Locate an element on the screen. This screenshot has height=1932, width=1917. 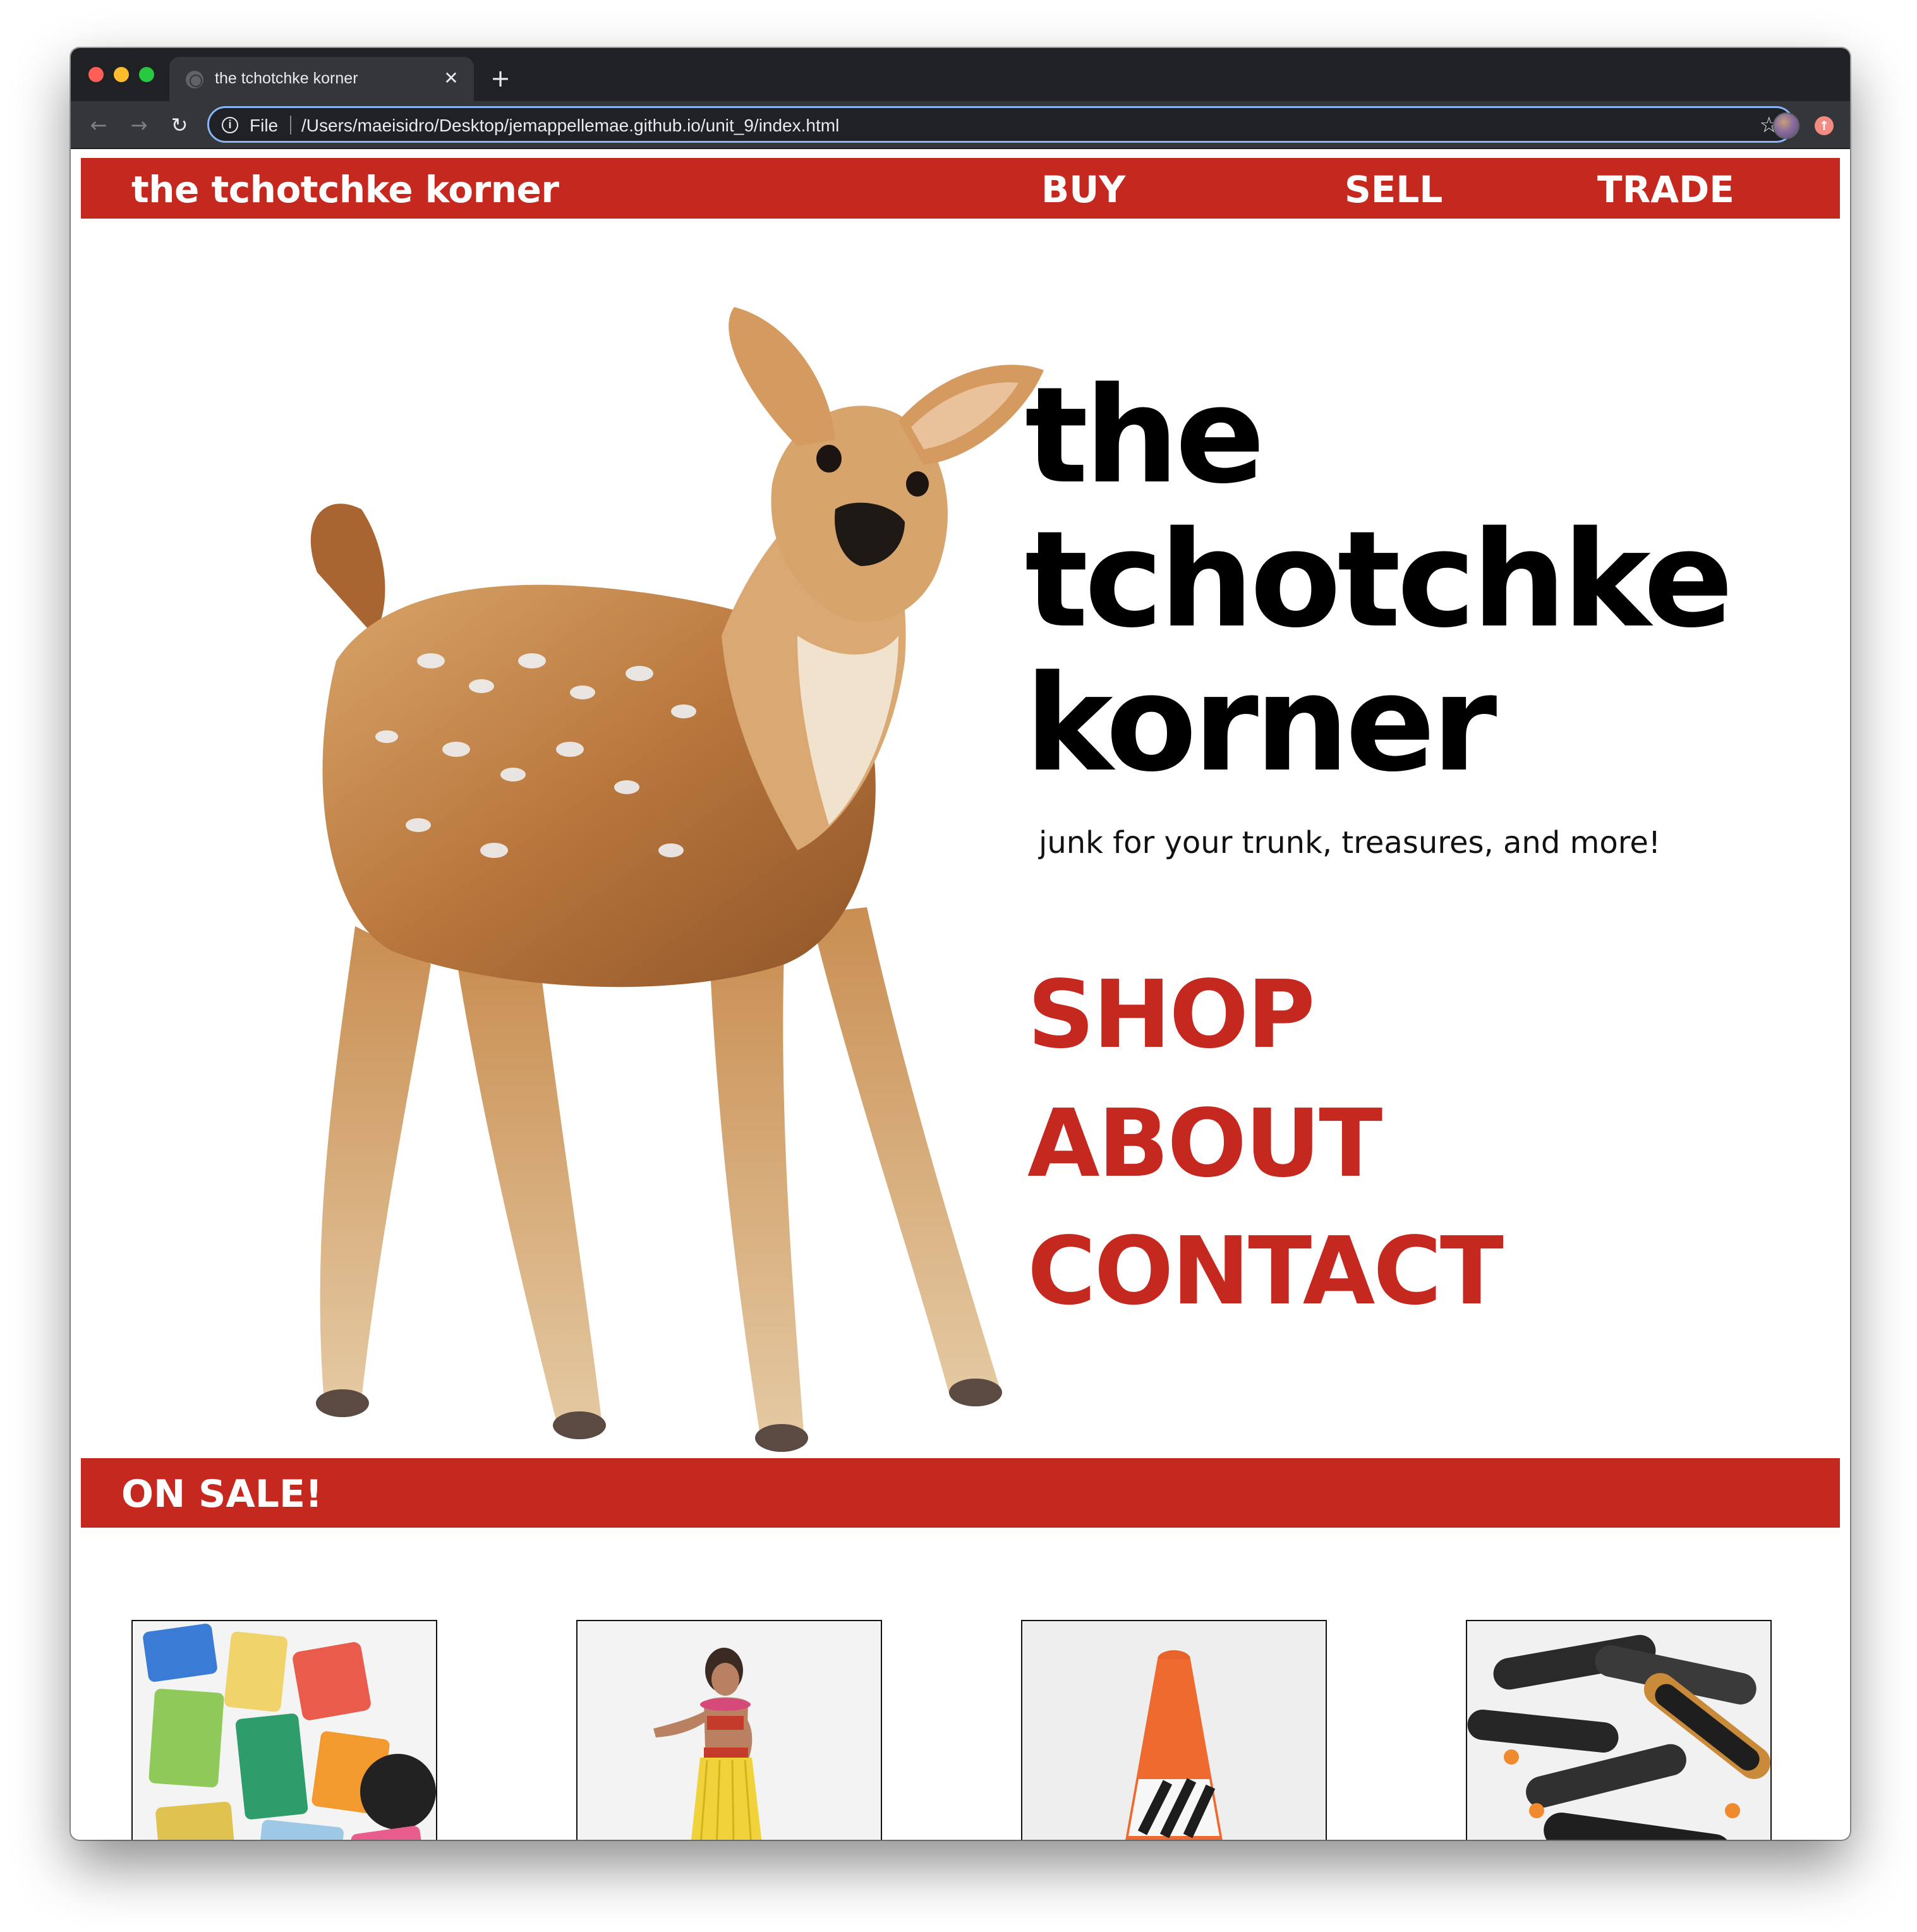
nav-buy-link: BUY is located at coordinates (1083, 189).